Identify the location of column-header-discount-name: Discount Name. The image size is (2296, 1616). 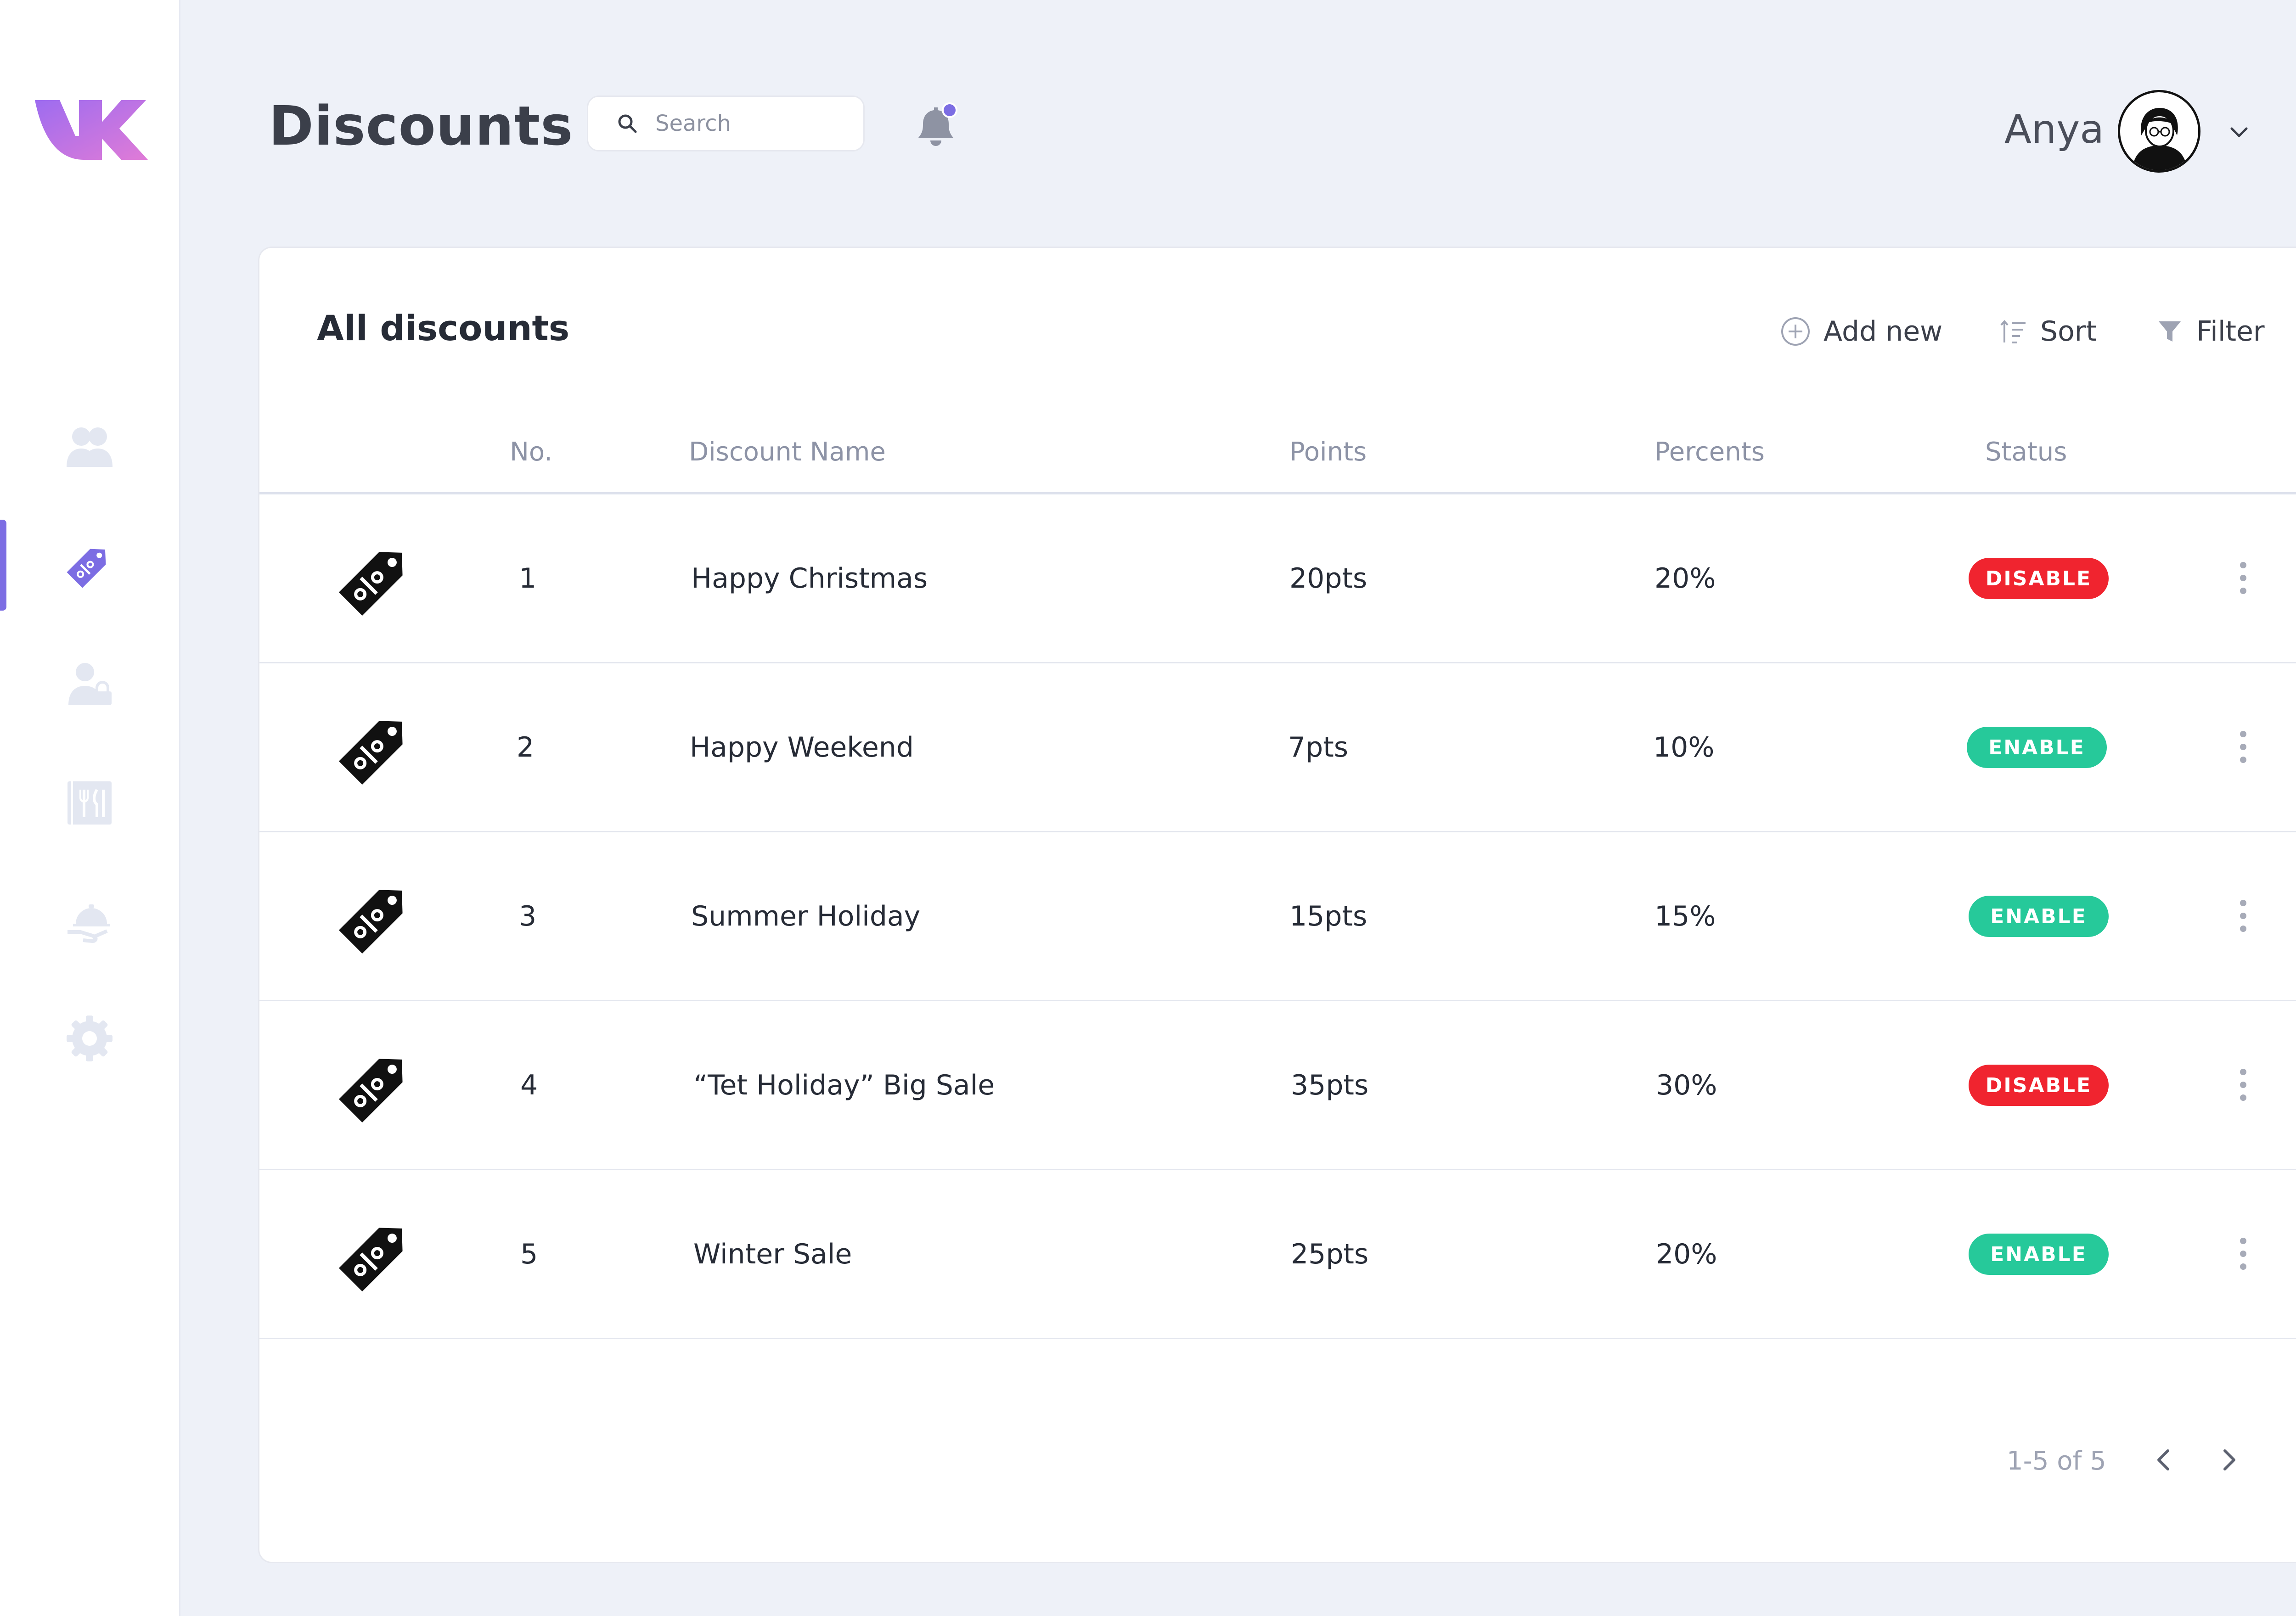
(787, 452).